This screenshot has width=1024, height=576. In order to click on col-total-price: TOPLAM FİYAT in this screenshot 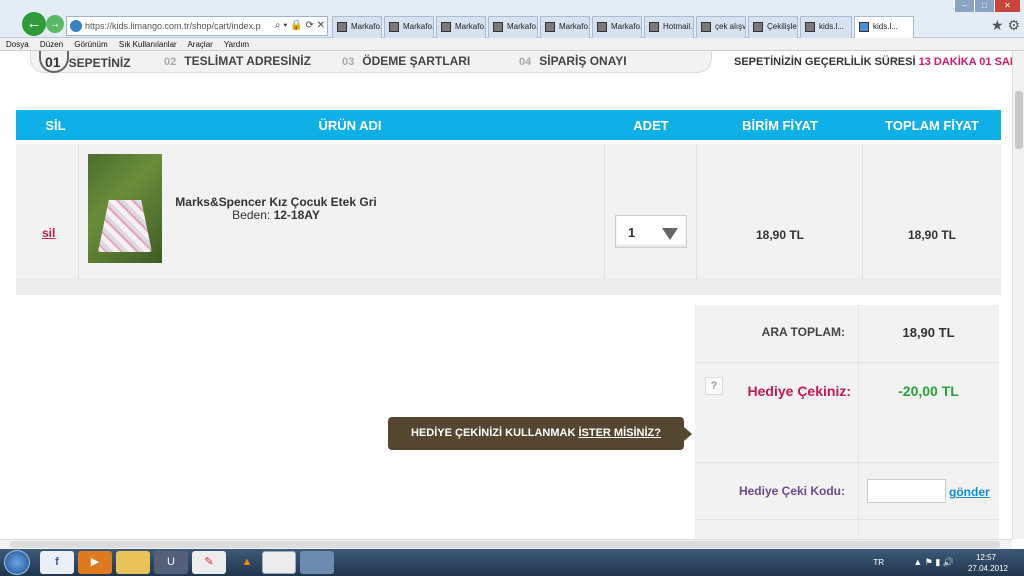, I will do `click(932, 125)`.